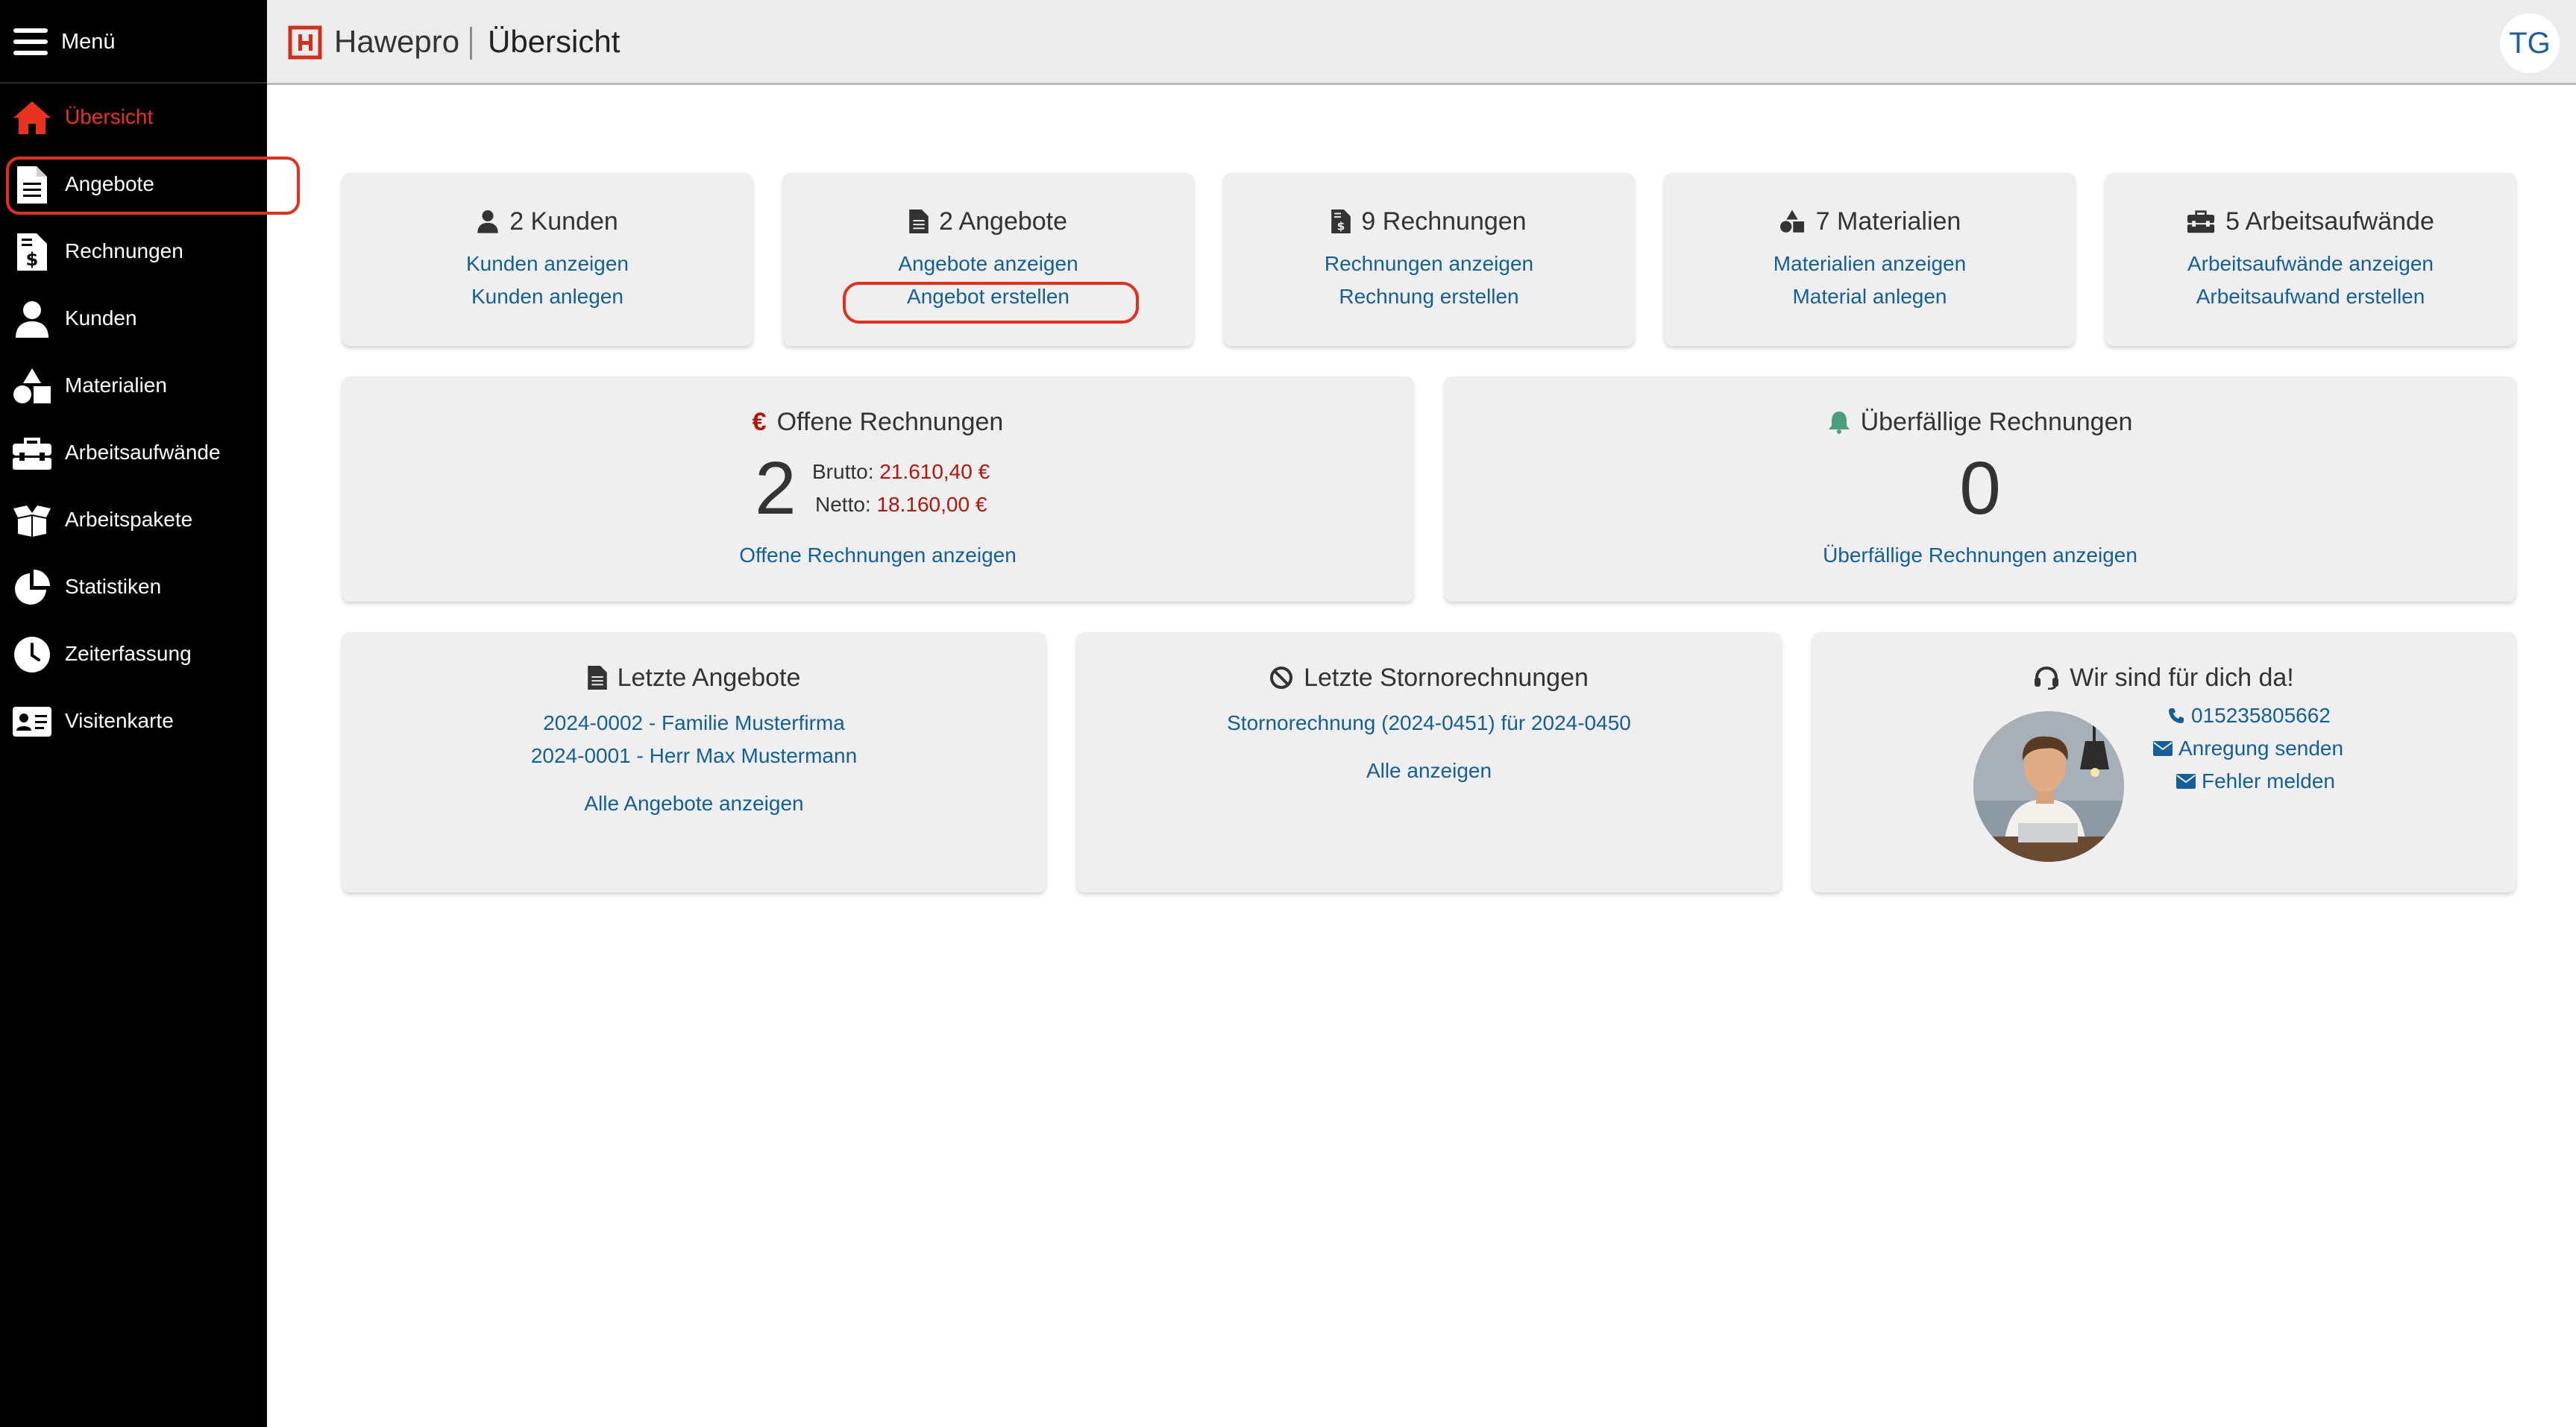 The height and width of the screenshot is (1427, 2576). What do you see at coordinates (932, 505) in the screenshot?
I see `netto-value: 18.160,00 €` at bounding box center [932, 505].